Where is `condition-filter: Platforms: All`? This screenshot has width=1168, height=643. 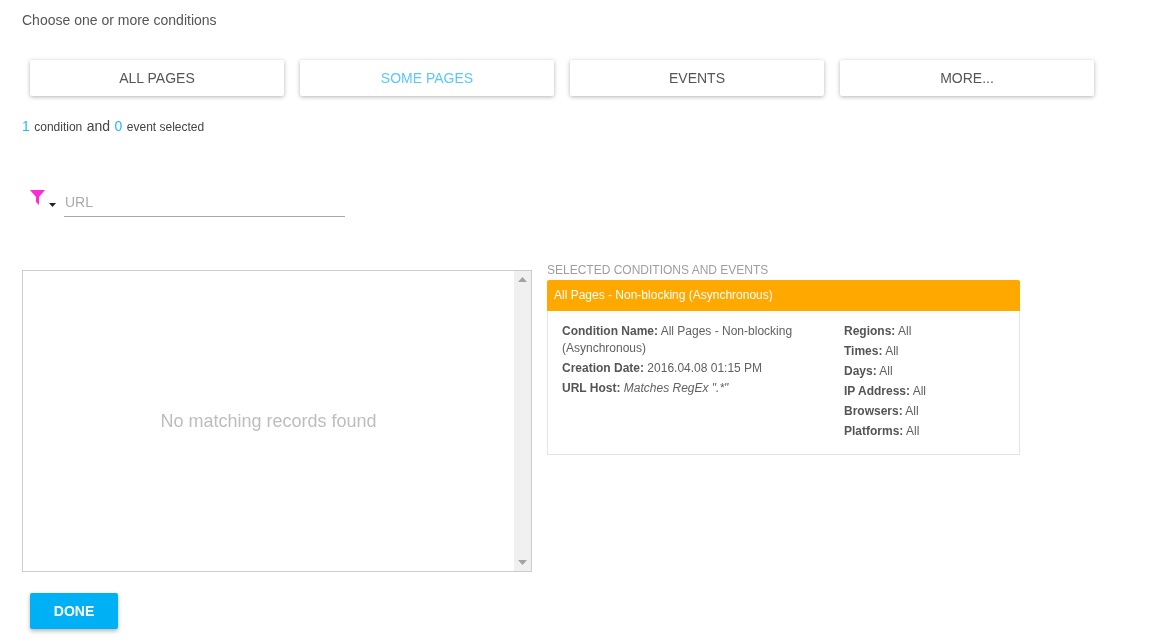 condition-filter: Platforms: All is located at coordinates (882, 431).